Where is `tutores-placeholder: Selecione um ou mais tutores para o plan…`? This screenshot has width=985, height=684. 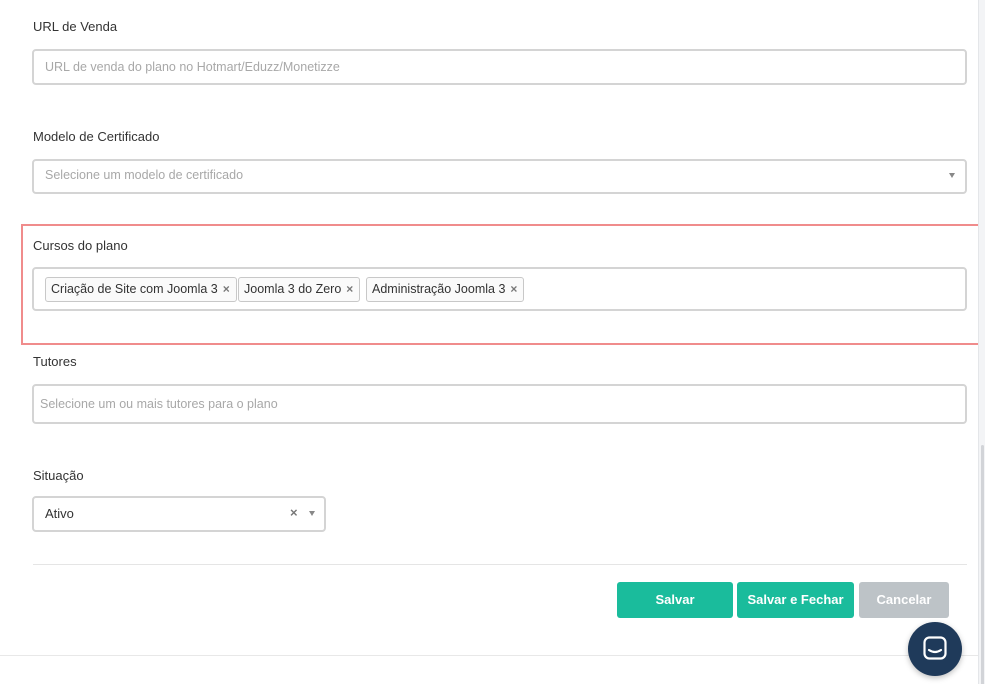 tutores-placeholder: Selecione um ou mais tutores para o plan… is located at coordinates (159, 404).